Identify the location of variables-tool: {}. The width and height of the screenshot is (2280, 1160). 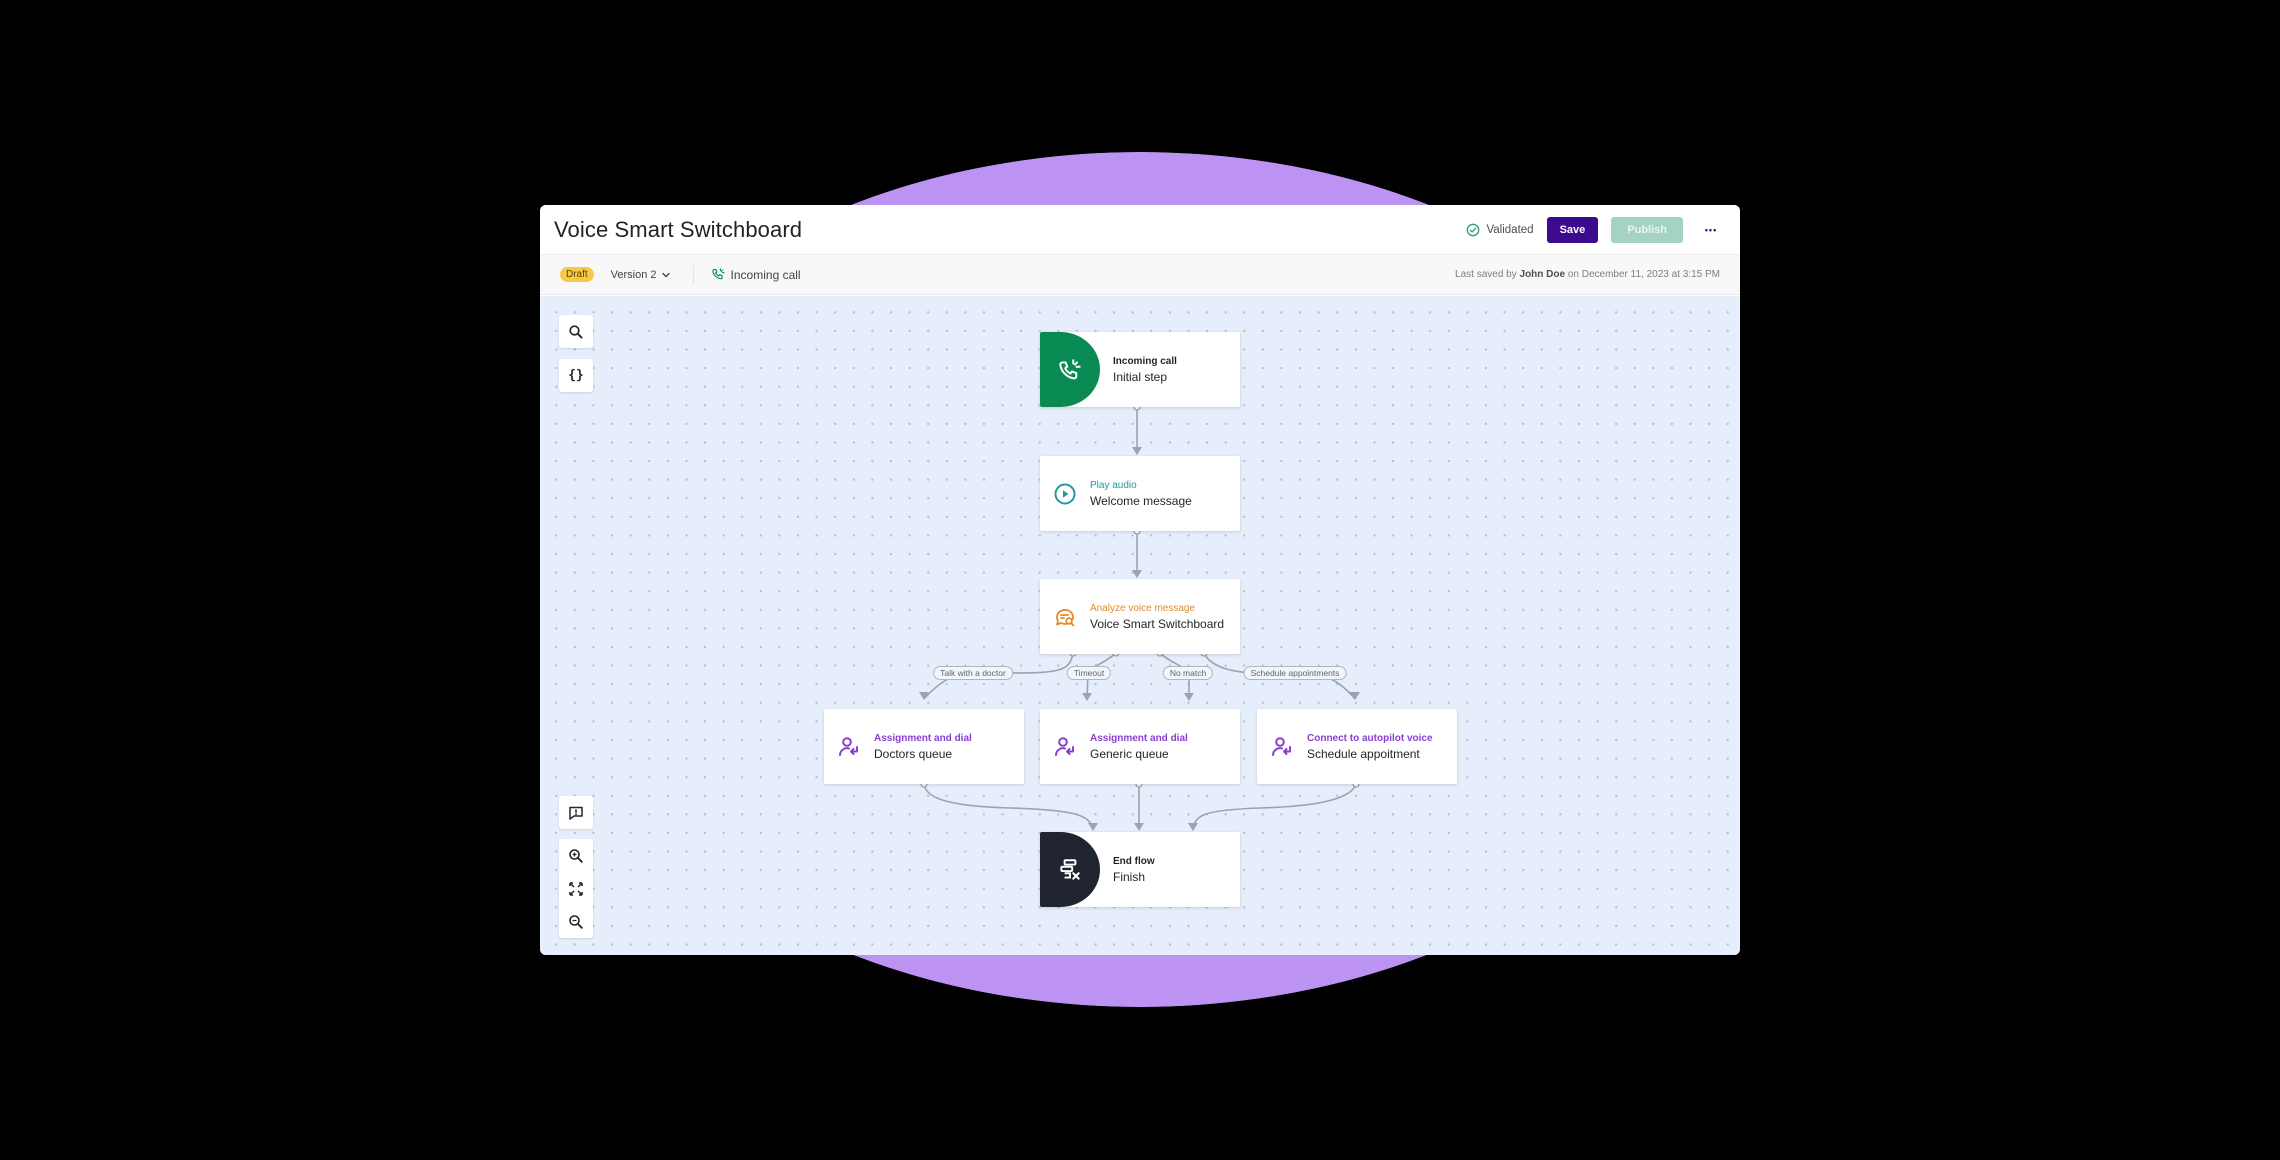
(576, 375).